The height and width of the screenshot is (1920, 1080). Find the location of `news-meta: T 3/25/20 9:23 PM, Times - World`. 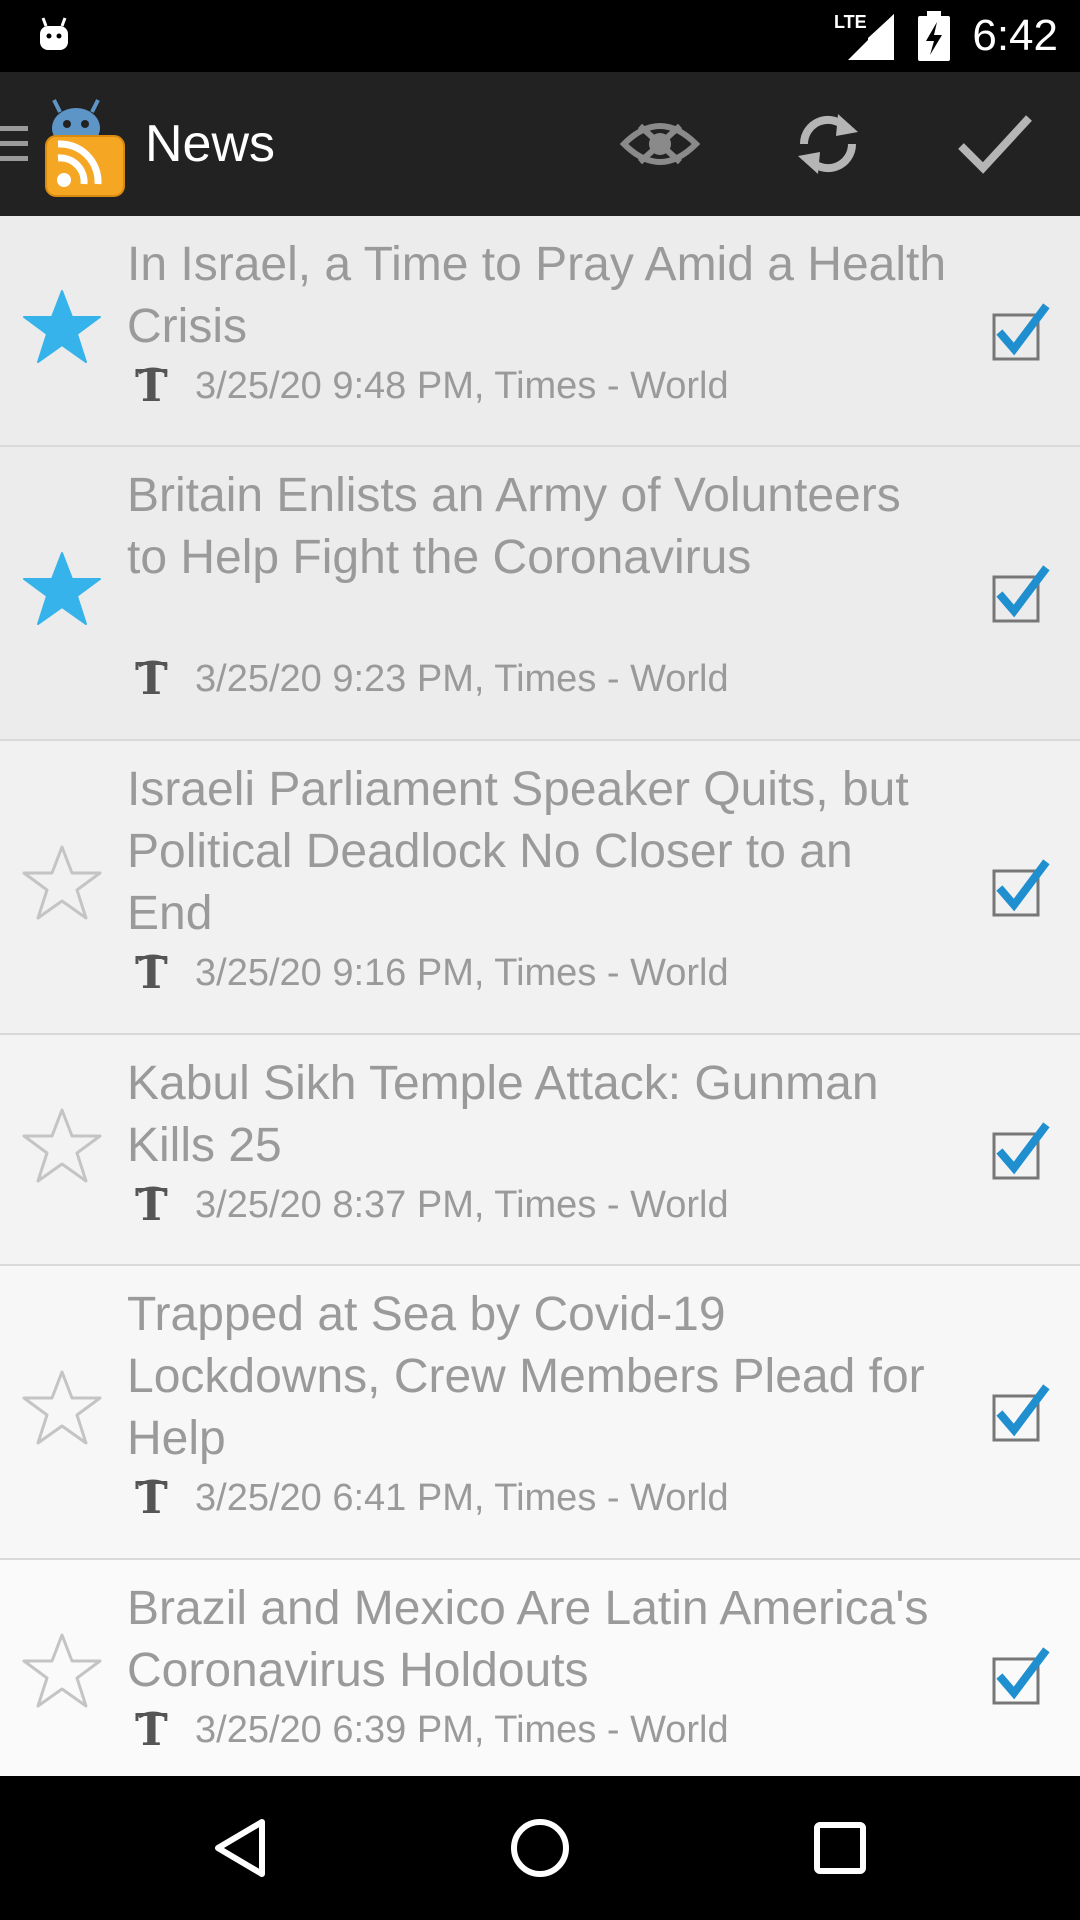

news-meta: T 3/25/20 9:23 PM, Times - World is located at coordinates (431, 679).